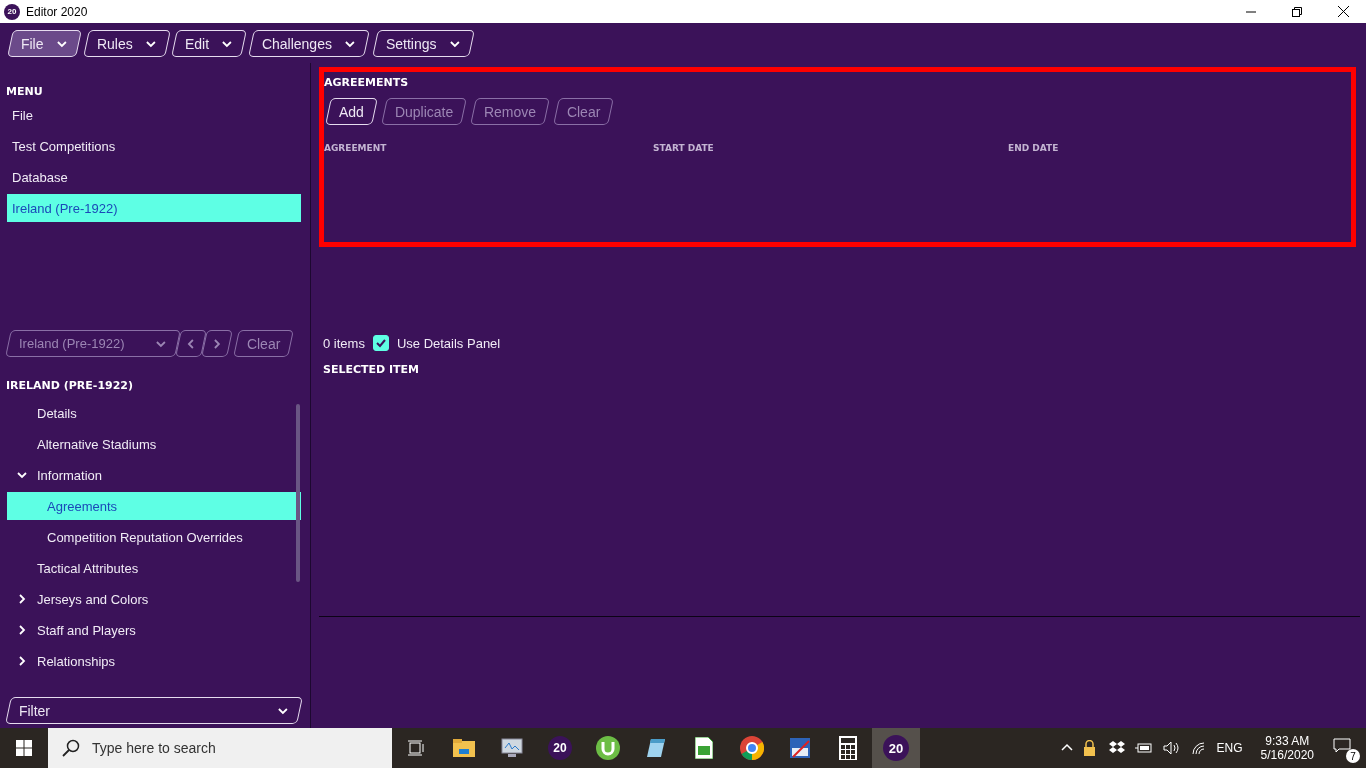 The width and height of the screenshot is (1366, 768). I want to click on tree-item: Competition Reputation Overrides, so click(154, 537).